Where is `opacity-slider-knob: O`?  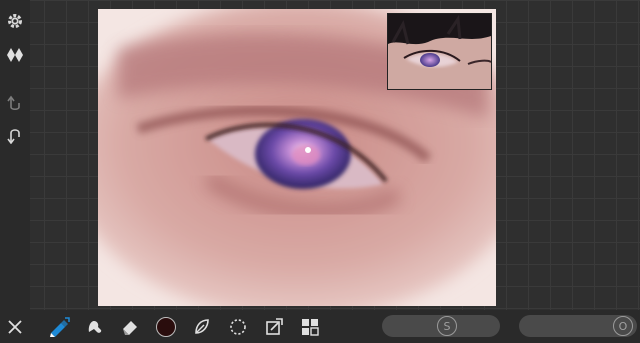 opacity-slider-knob: O is located at coordinates (623, 326).